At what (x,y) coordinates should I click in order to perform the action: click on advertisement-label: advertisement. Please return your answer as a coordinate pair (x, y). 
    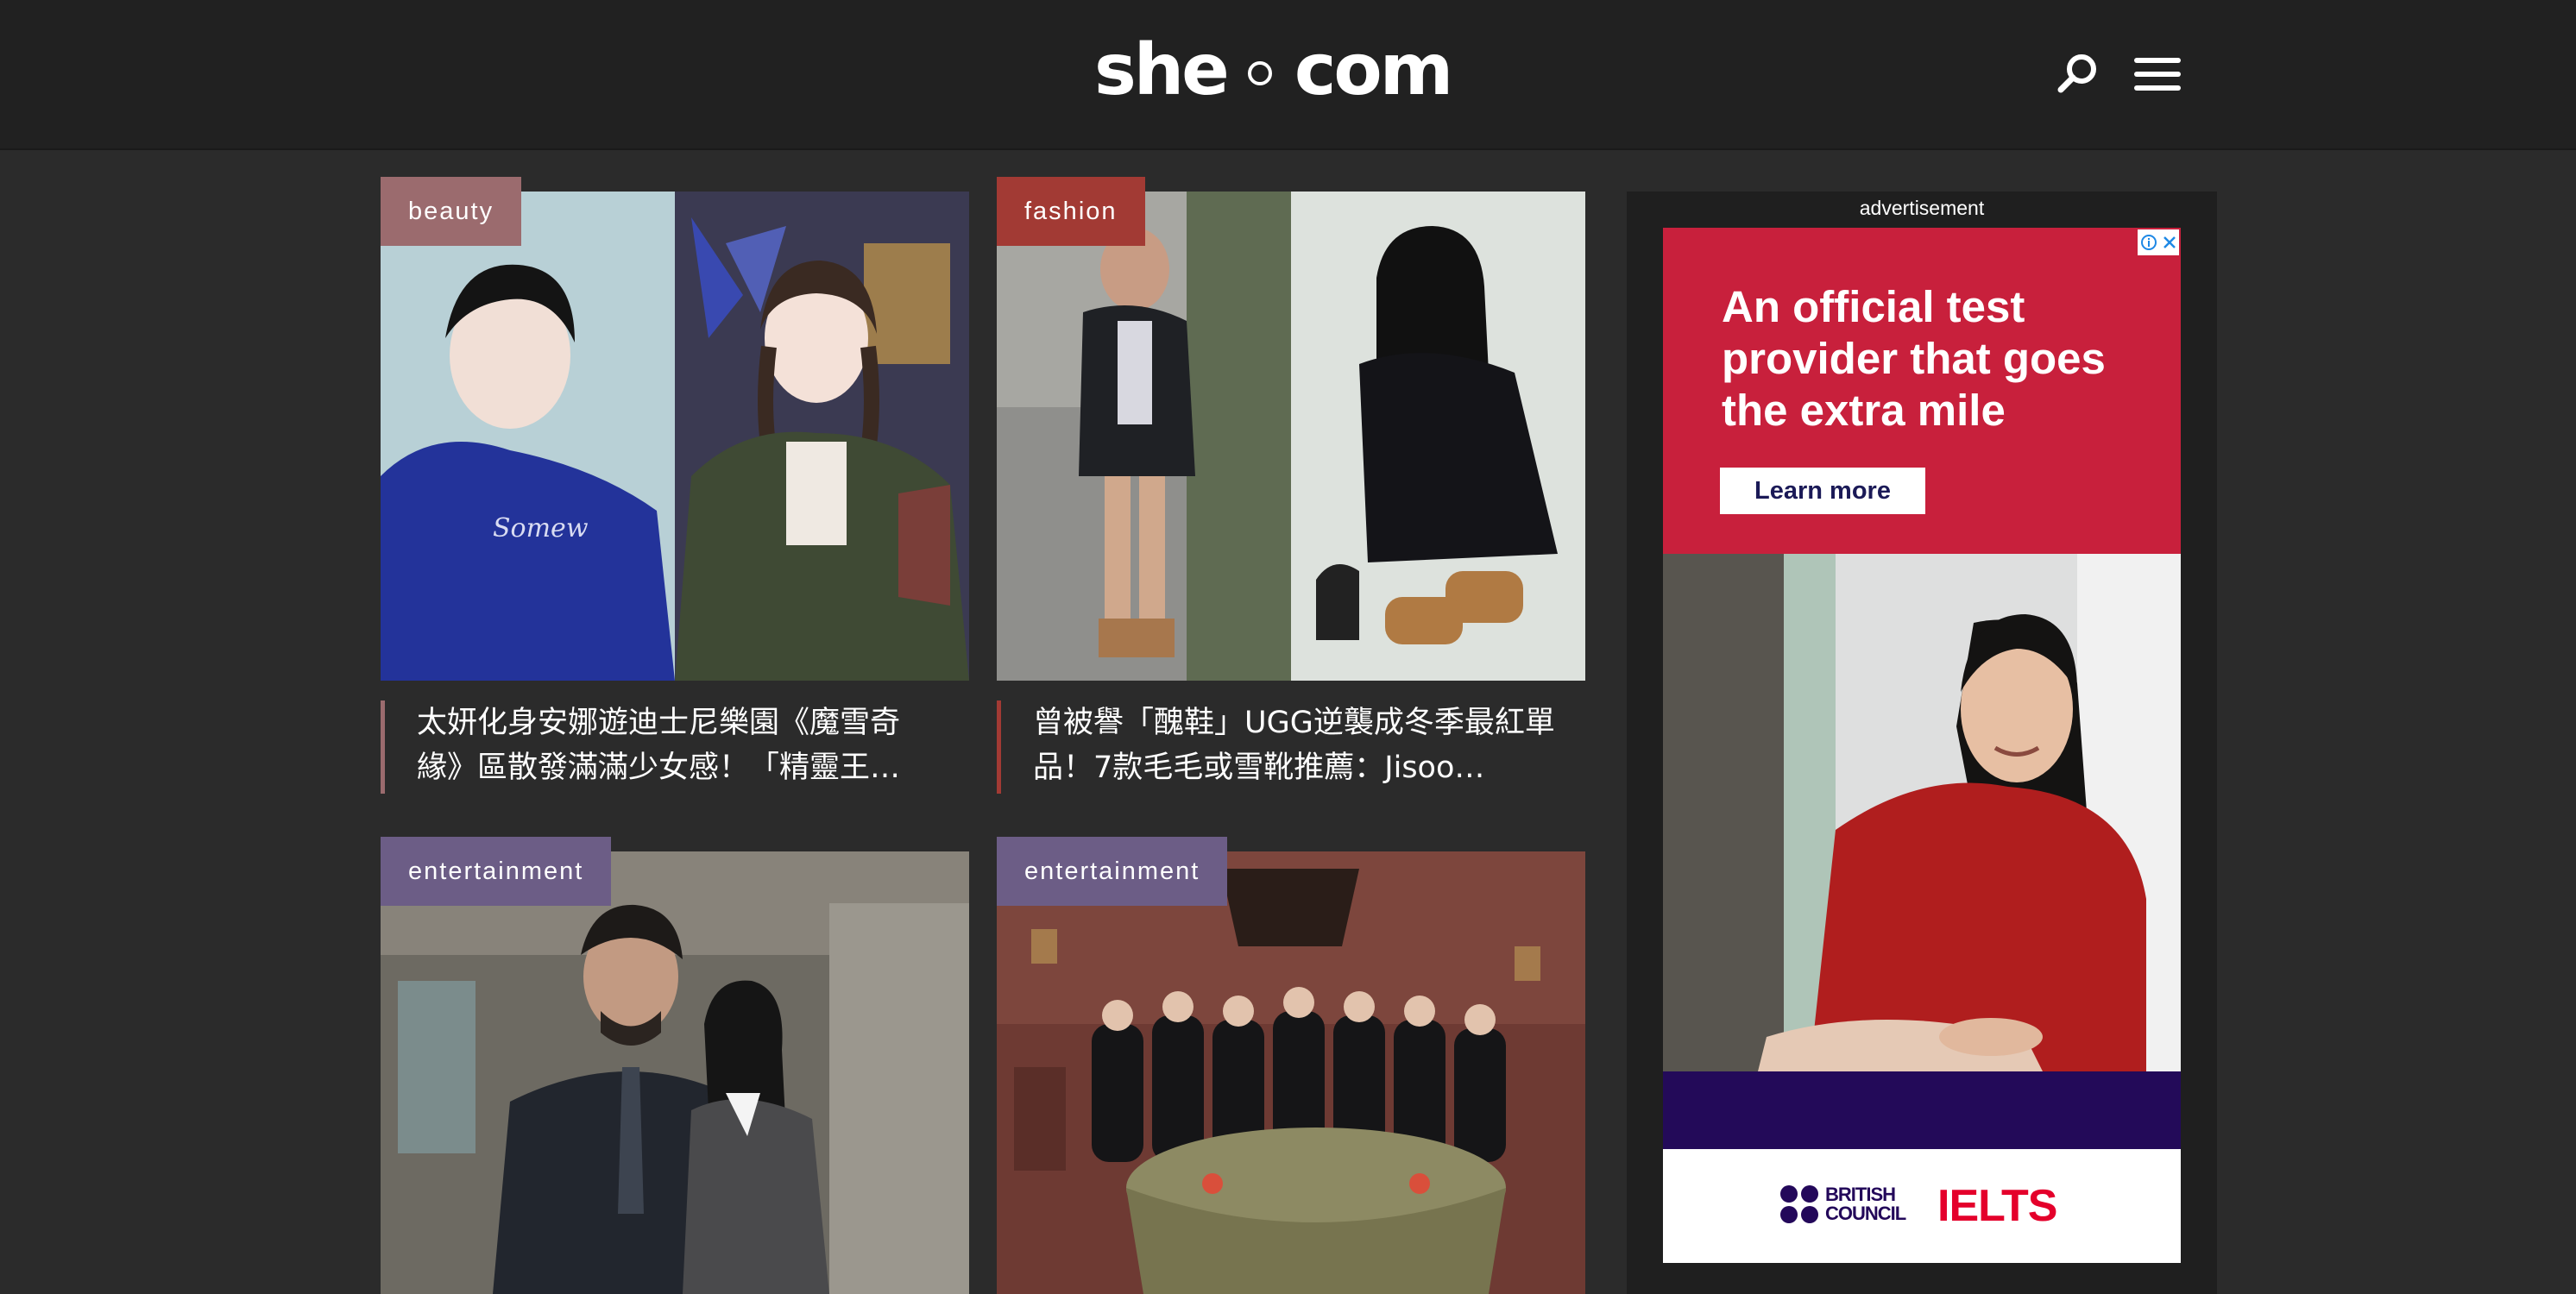
    Looking at the image, I should click on (1922, 208).